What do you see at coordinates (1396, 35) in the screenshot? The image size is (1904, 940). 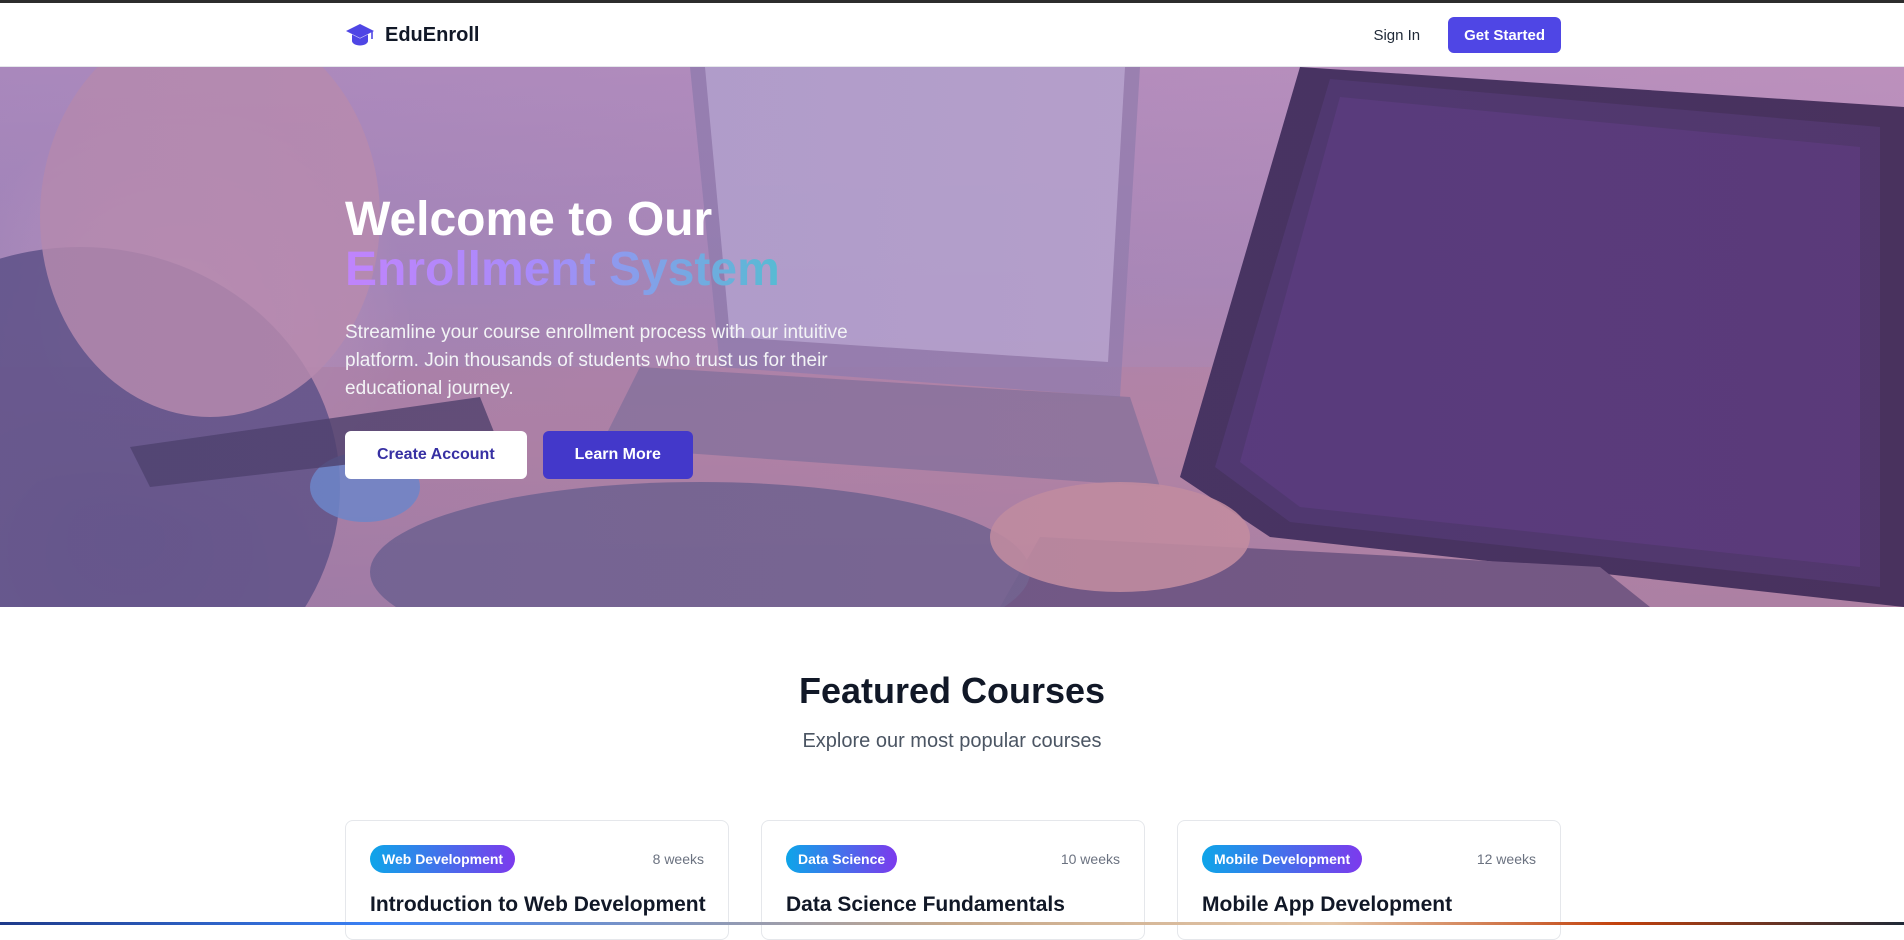 I see `sign-in-link: Sign In` at bounding box center [1396, 35].